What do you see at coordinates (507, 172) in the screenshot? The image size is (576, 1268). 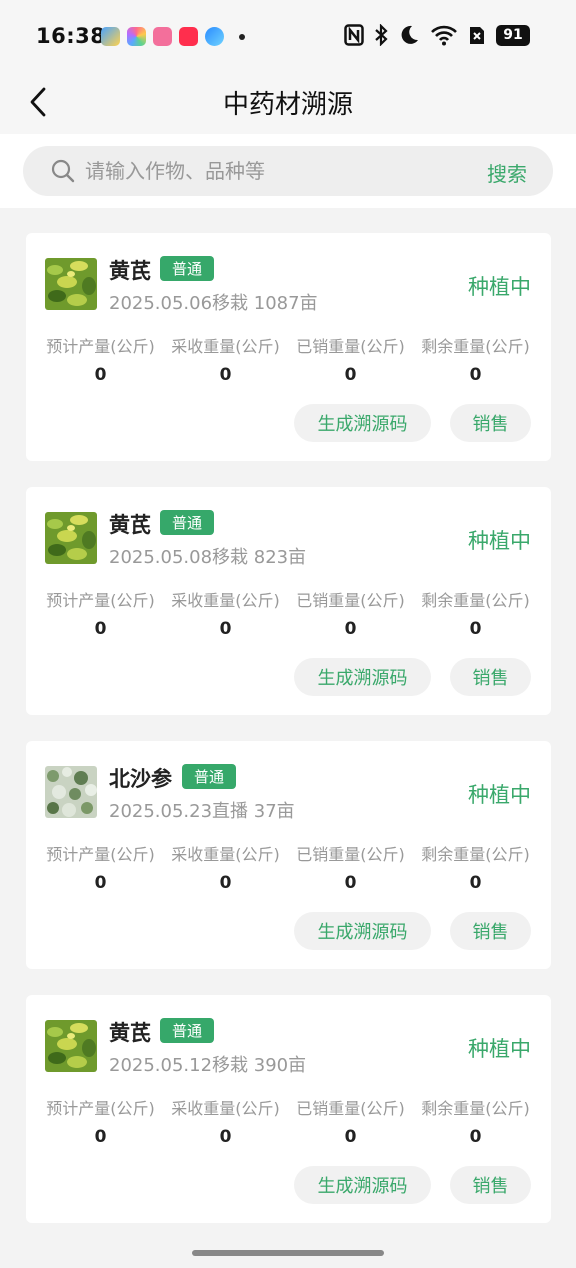 I see `search-button: 搜索` at bounding box center [507, 172].